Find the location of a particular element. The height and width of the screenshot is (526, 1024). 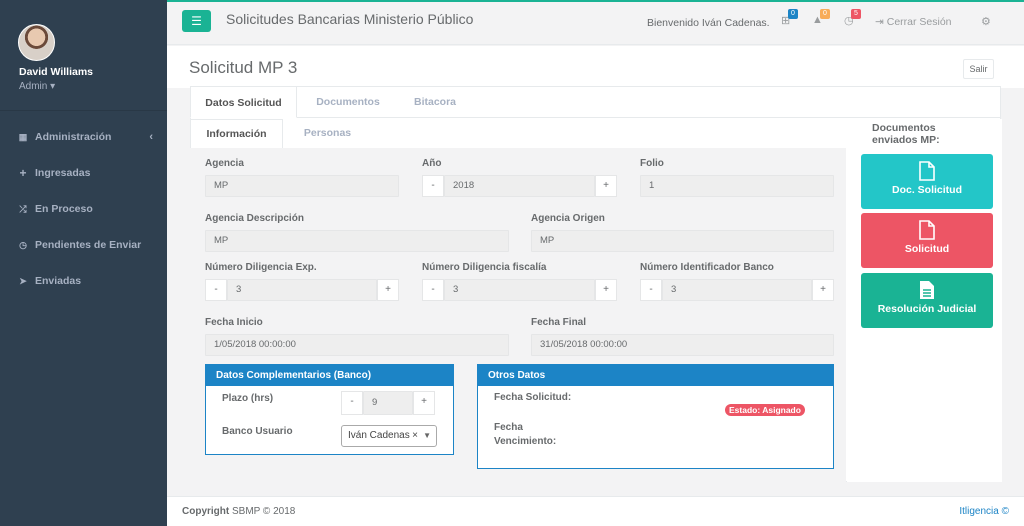

tab-datos-solicitud: Datos Solicitud is located at coordinates (243, 102).